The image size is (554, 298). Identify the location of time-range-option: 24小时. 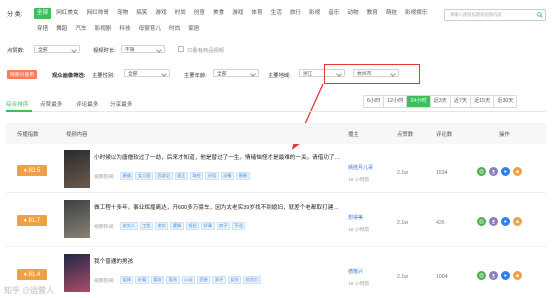
(419, 101).